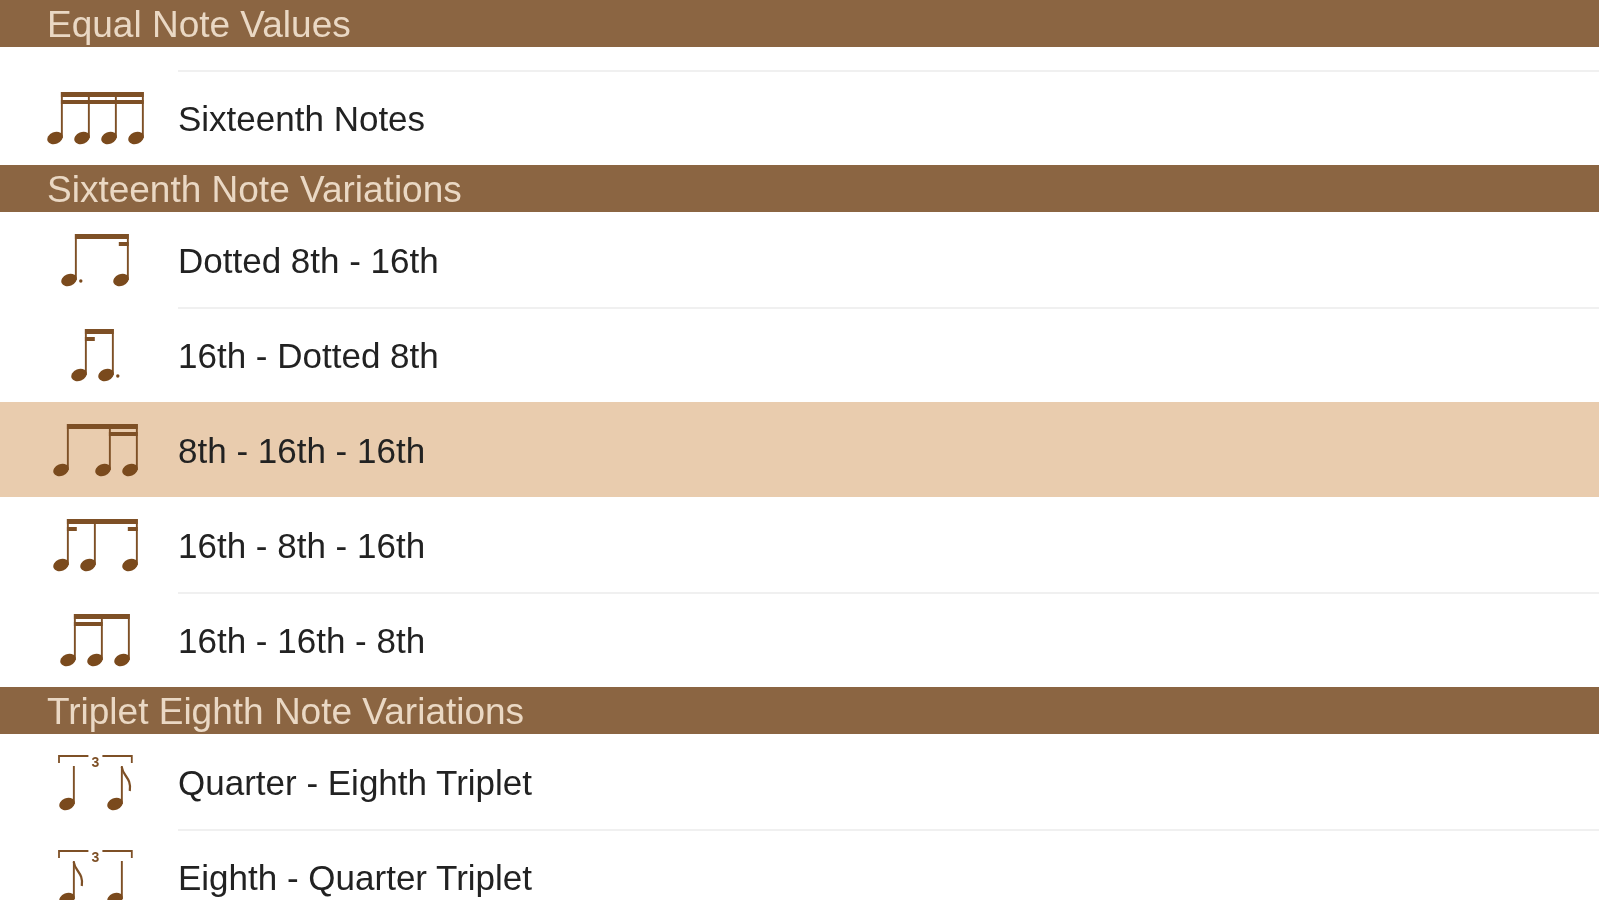 The height and width of the screenshot is (900, 1599). What do you see at coordinates (799, 449) in the screenshot?
I see `rhythm-list-item: 8th - 16th - 16th` at bounding box center [799, 449].